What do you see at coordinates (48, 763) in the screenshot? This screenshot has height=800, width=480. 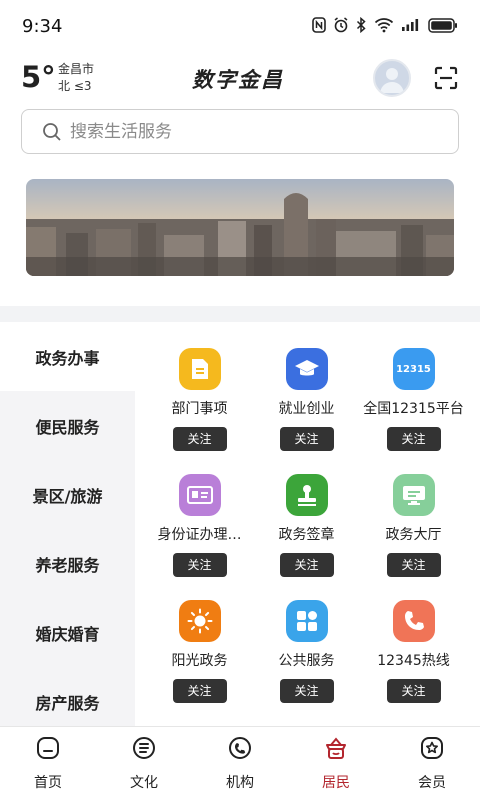 I see `nav-item-home: 首页` at bounding box center [48, 763].